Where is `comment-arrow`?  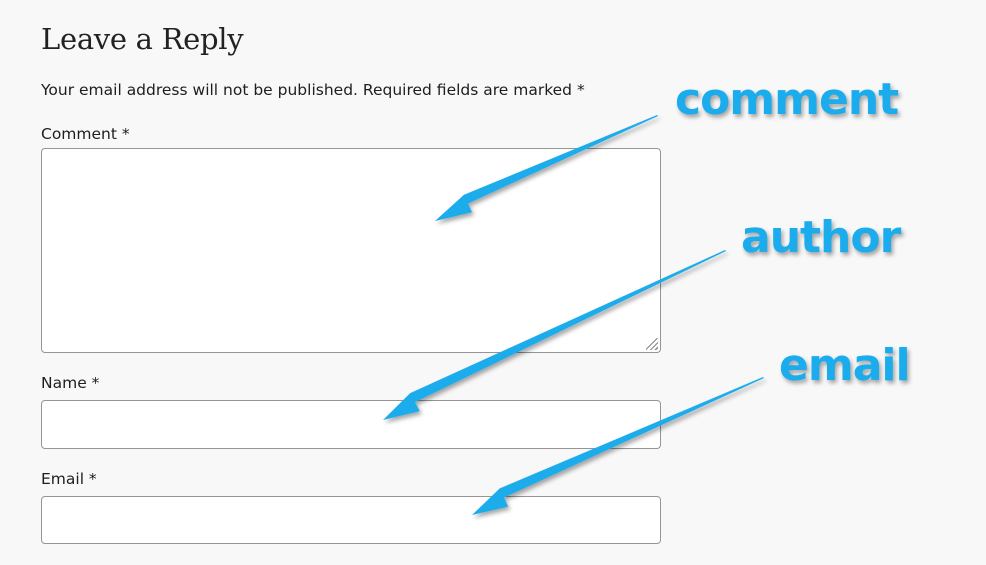 comment-arrow is located at coordinates (546, 168).